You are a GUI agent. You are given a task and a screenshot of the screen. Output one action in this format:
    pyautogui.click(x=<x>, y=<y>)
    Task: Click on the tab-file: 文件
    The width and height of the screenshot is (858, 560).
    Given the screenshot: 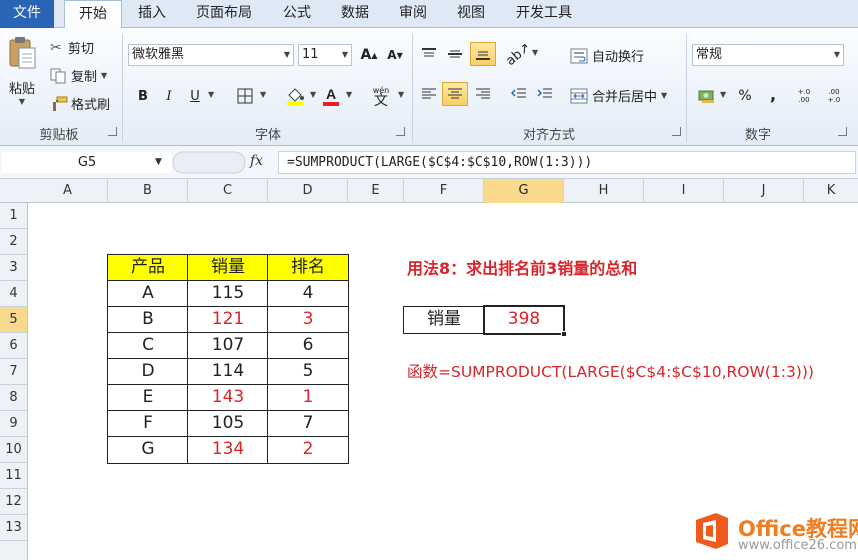 What is the action you would take?
    pyautogui.click(x=27, y=14)
    